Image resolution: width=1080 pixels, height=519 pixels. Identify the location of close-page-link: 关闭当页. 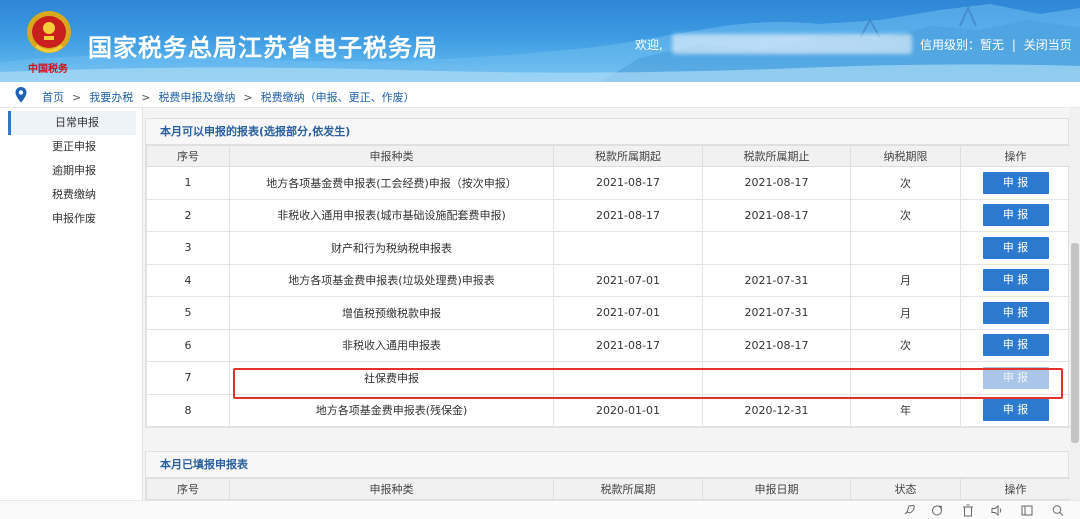
(1048, 45).